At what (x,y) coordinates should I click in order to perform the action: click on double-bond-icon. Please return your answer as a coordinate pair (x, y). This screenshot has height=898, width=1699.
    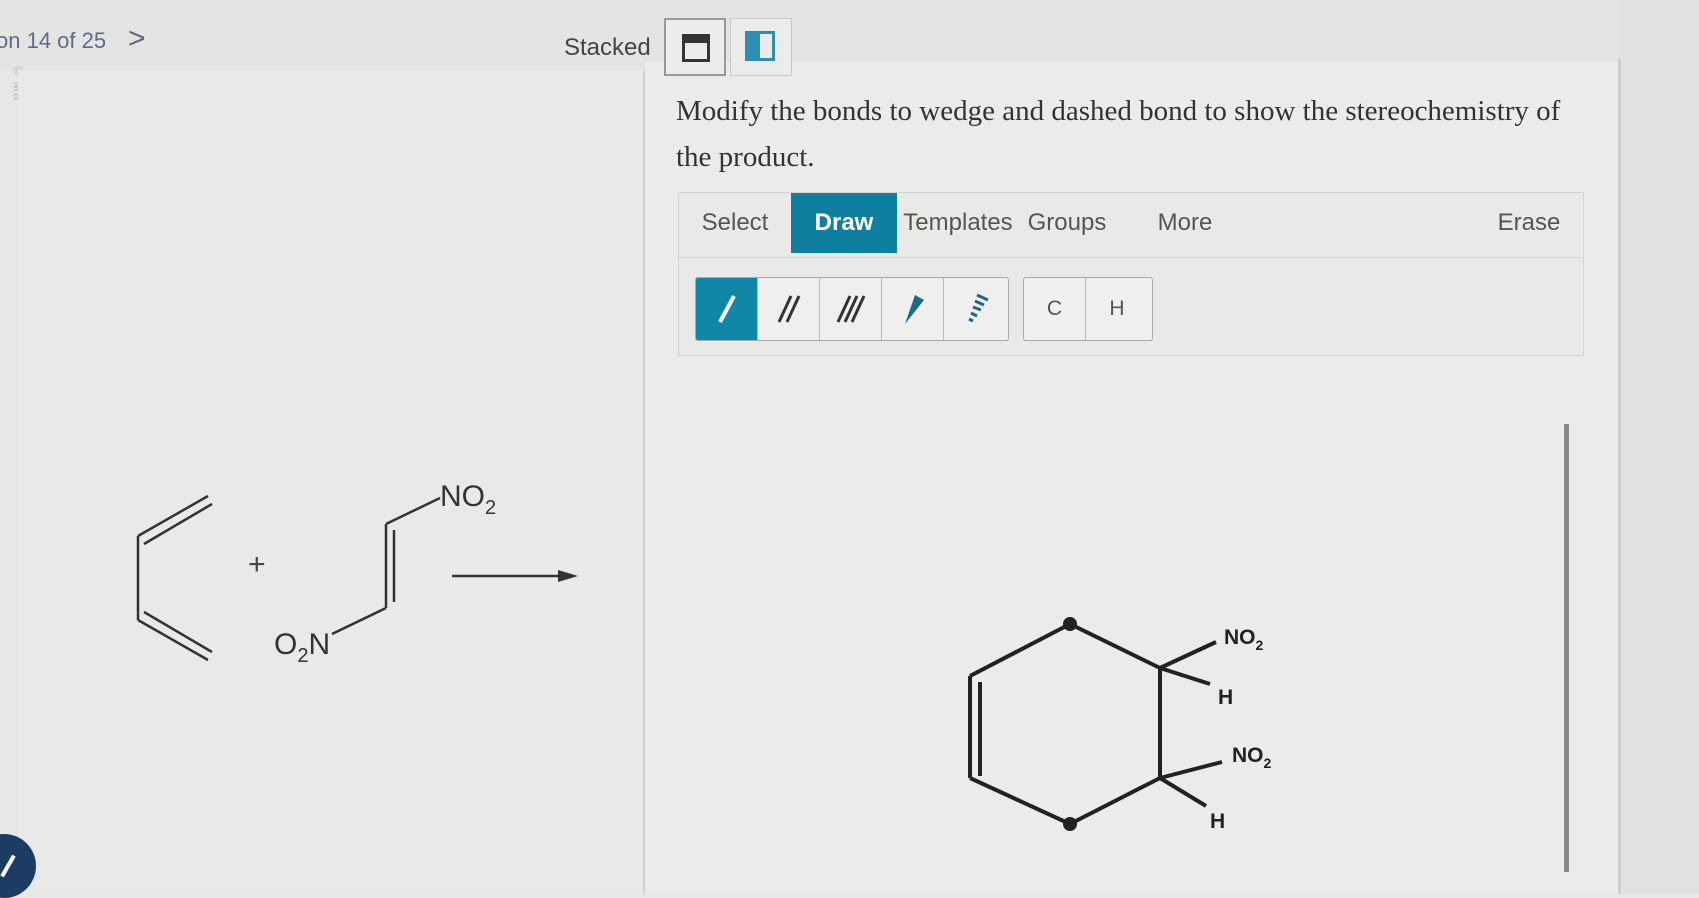
    Looking at the image, I should click on (788, 309).